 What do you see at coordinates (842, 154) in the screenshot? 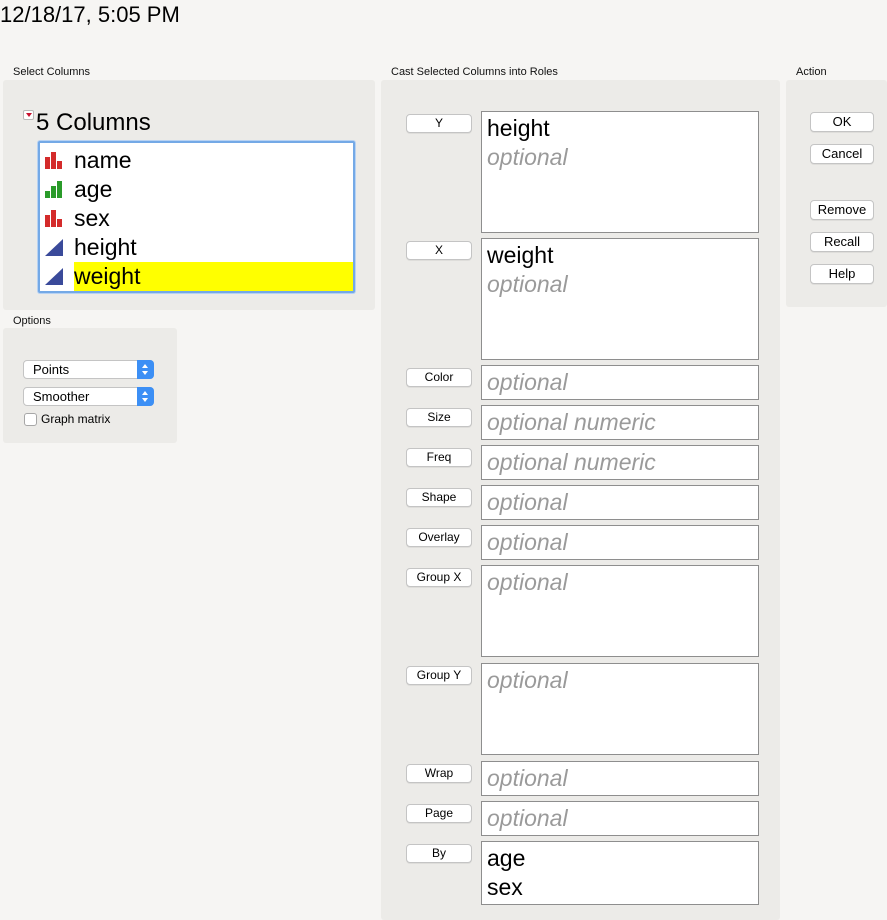
I see `cancel-button: Cancel` at bounding box center [842, 154].